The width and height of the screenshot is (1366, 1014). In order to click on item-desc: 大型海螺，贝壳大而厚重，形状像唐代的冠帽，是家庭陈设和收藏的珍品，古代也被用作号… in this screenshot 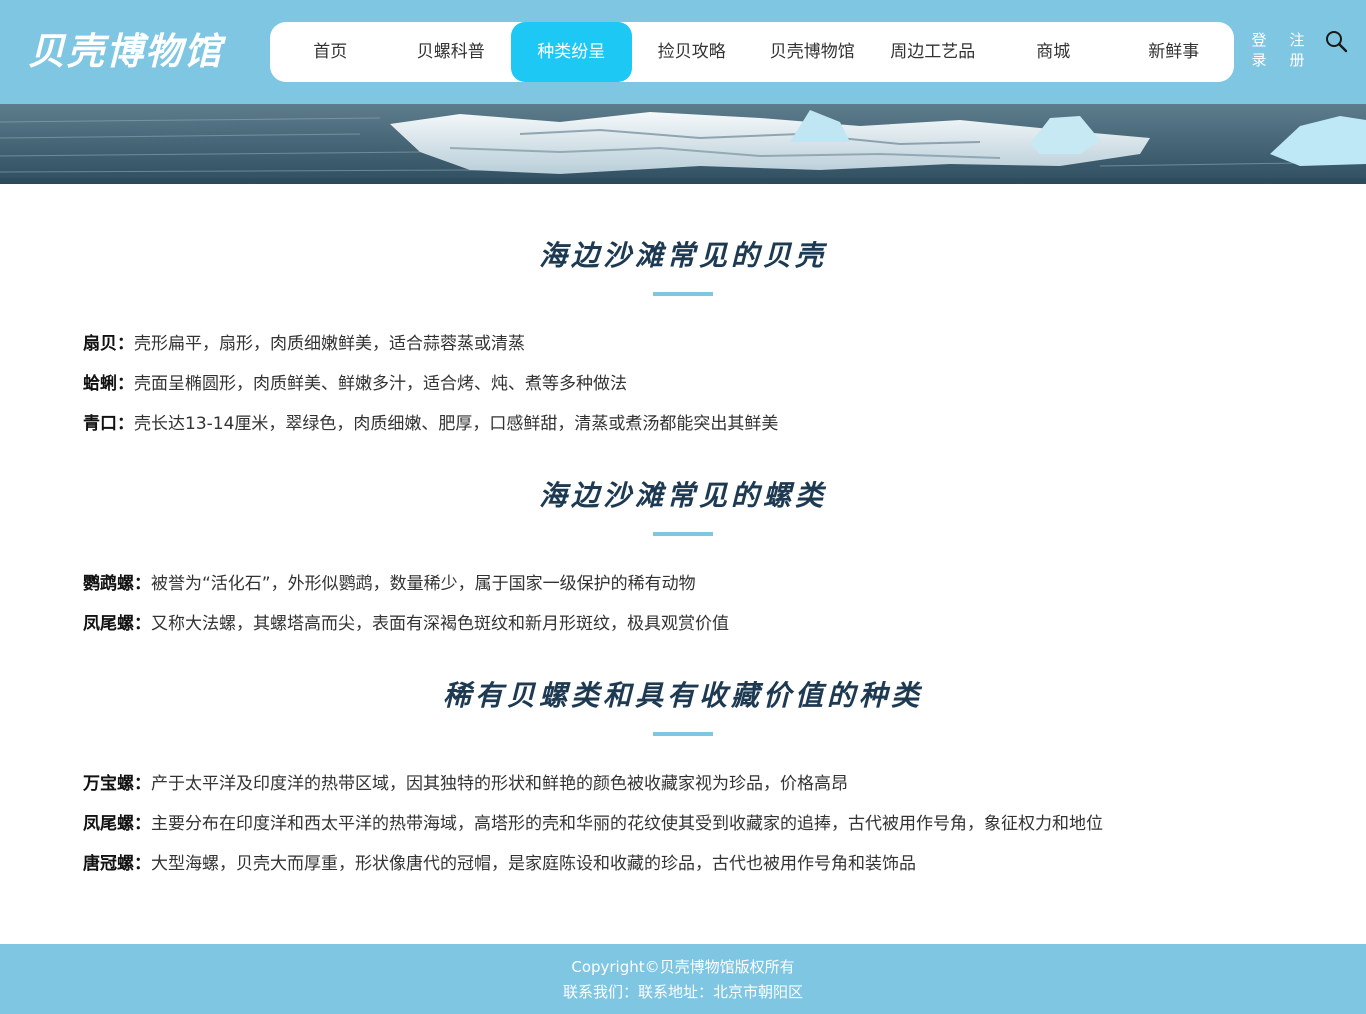, I will do `click(533, 864)`.